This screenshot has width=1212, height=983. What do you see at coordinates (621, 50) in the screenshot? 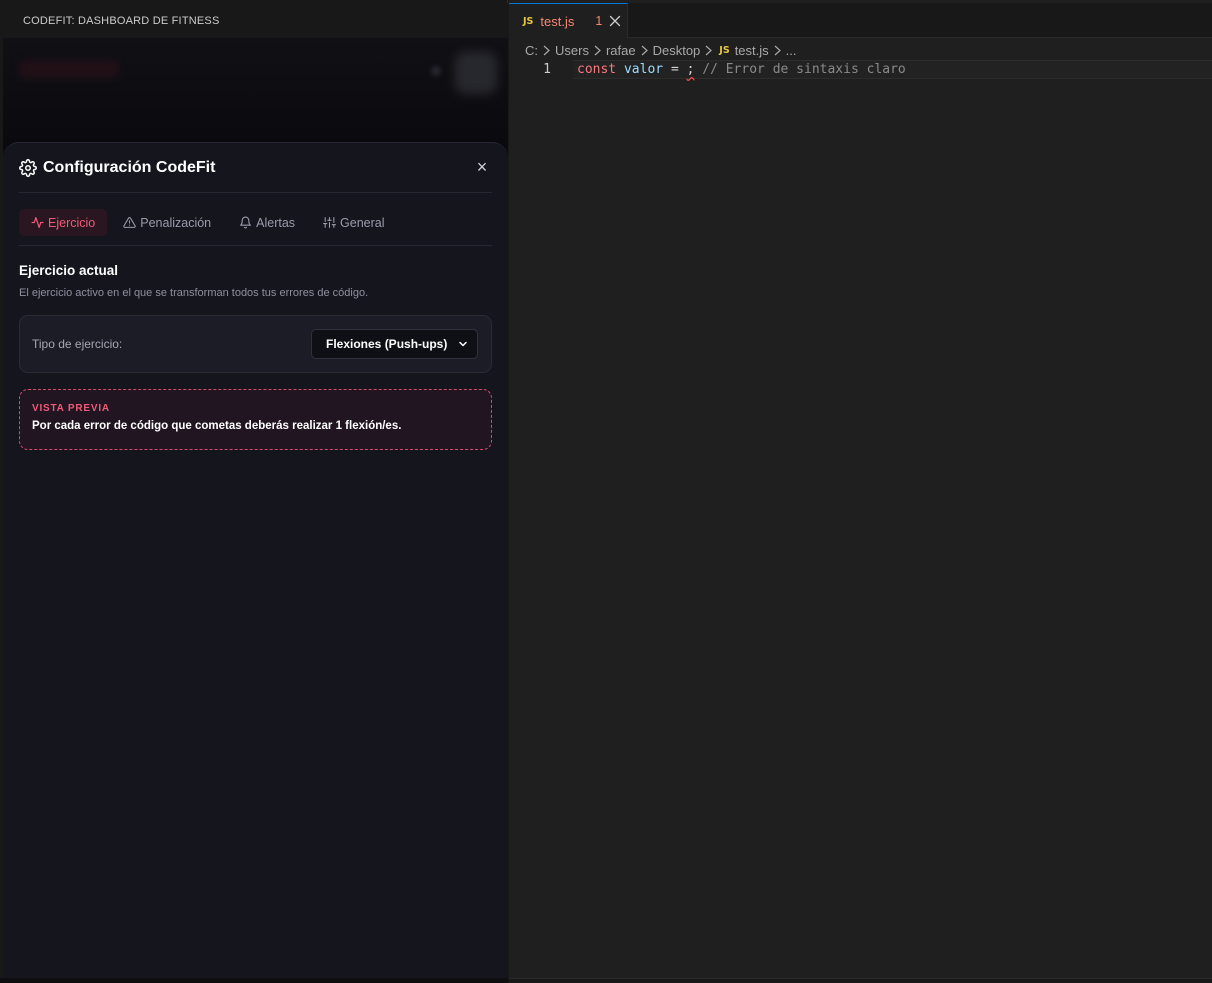
I see `breadcrumb-item: rafae` at bounding box center [621, 50].